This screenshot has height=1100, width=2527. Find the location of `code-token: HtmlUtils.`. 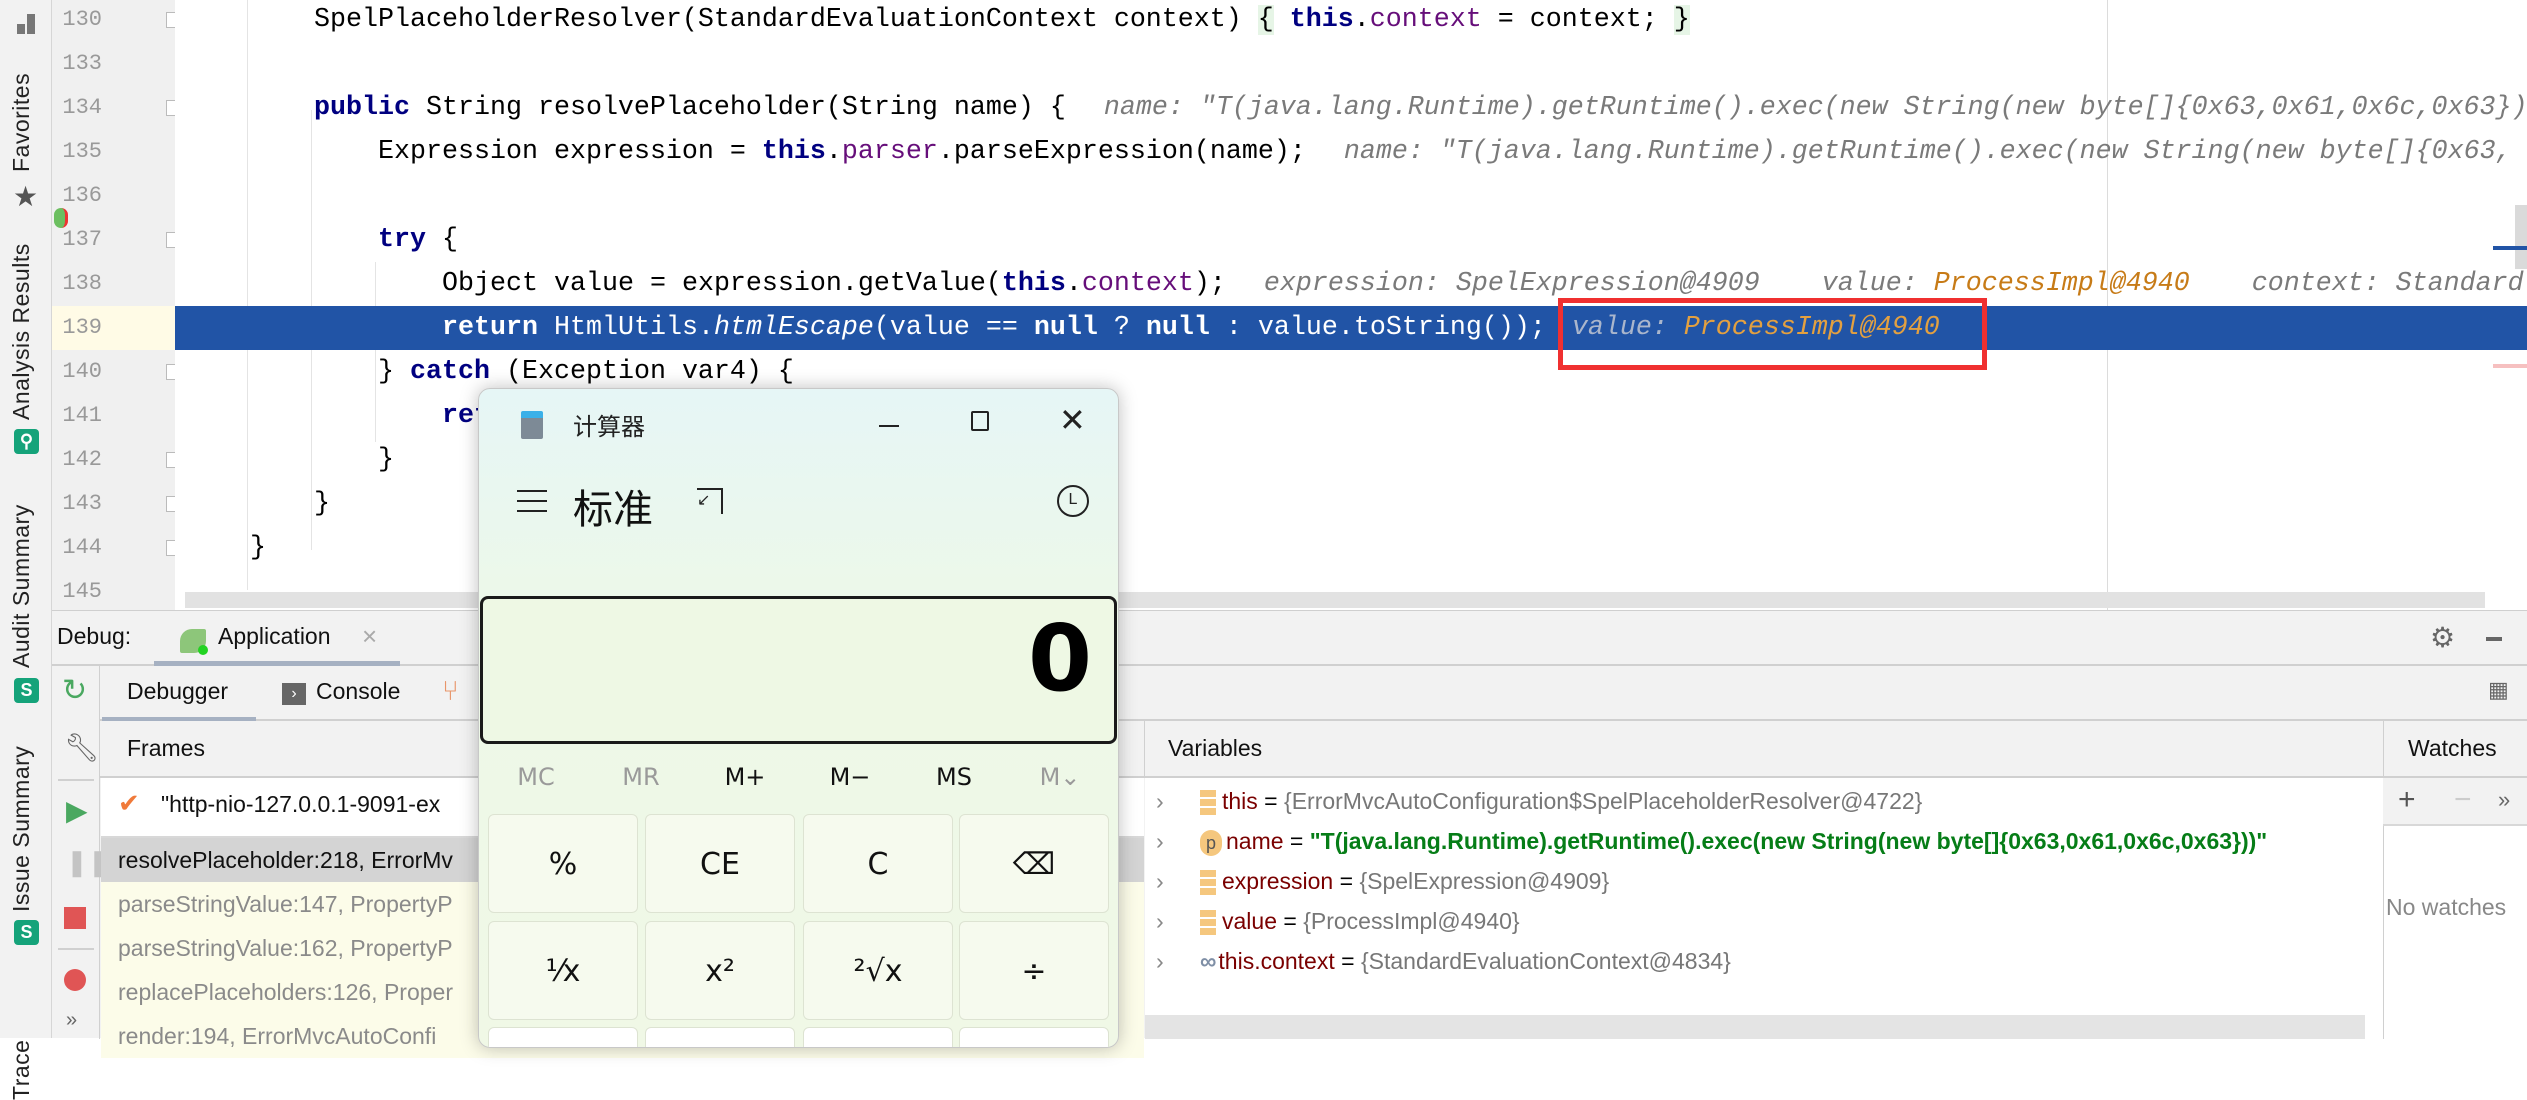

code-token: HtmlUtils. is located at coordinates (625, 328).